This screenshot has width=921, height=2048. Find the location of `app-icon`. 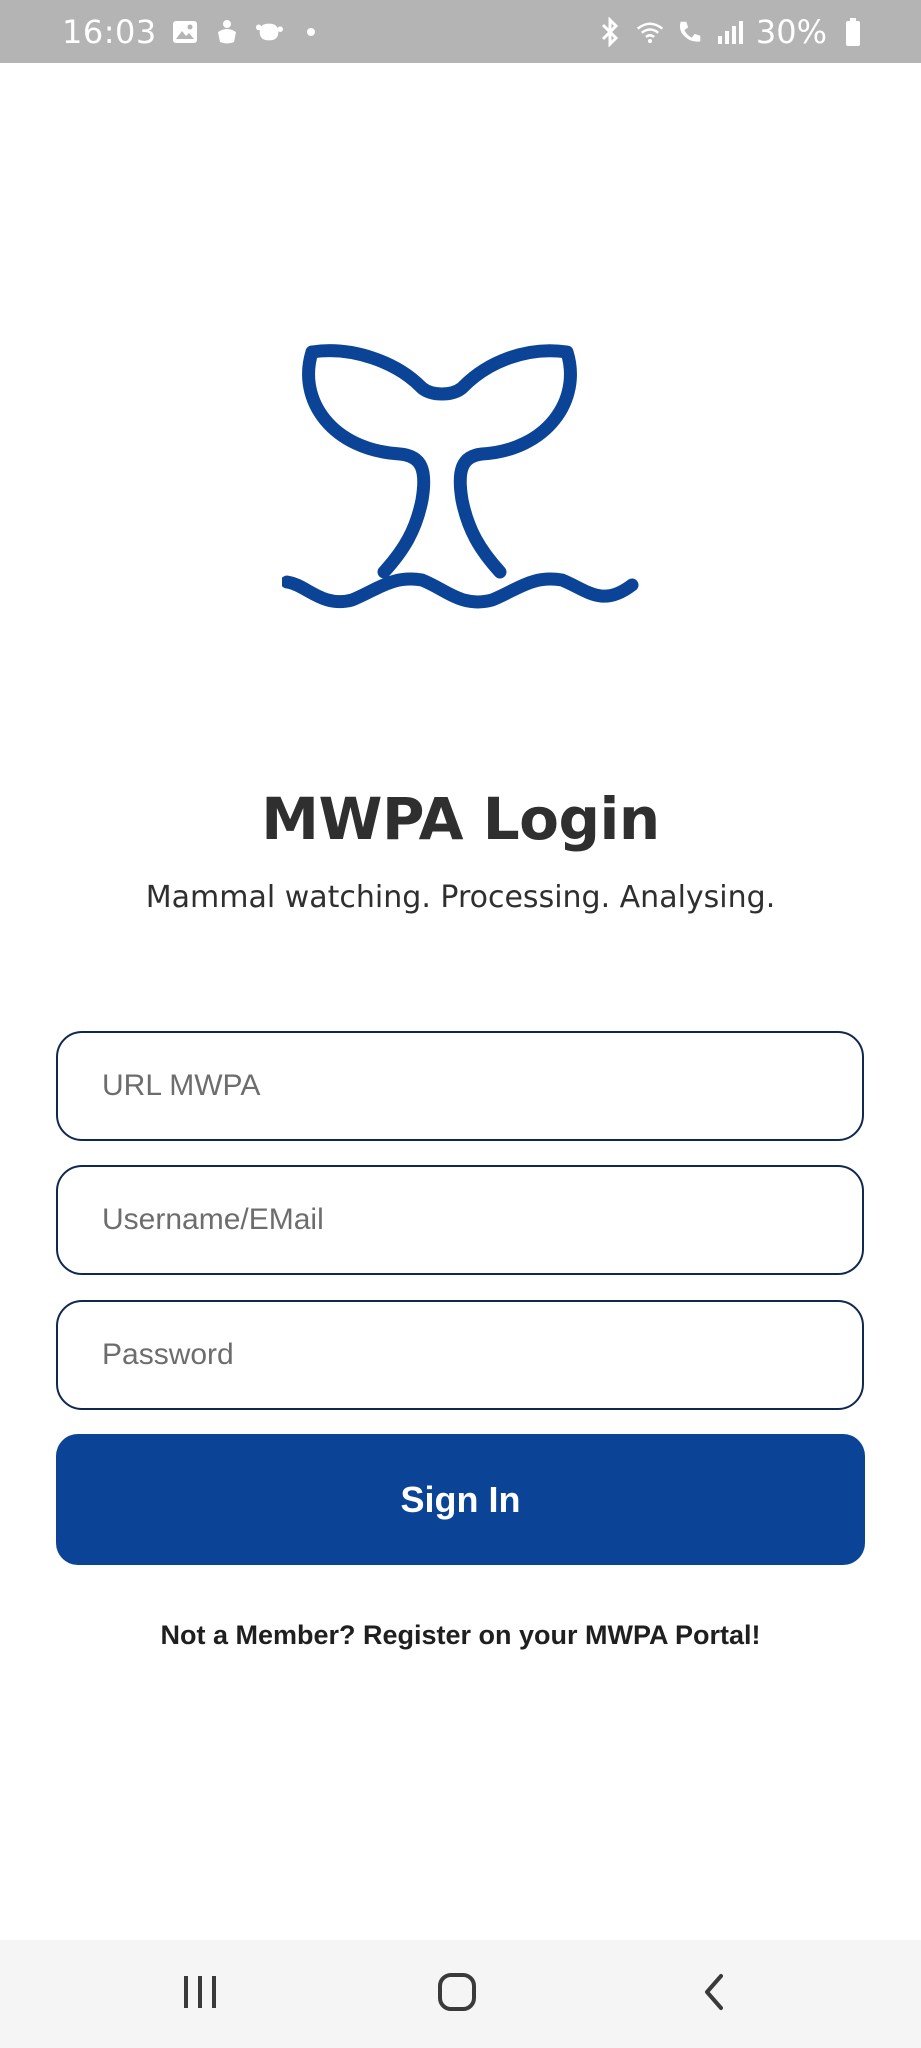

app-icon is located at coordinates (227, 32).